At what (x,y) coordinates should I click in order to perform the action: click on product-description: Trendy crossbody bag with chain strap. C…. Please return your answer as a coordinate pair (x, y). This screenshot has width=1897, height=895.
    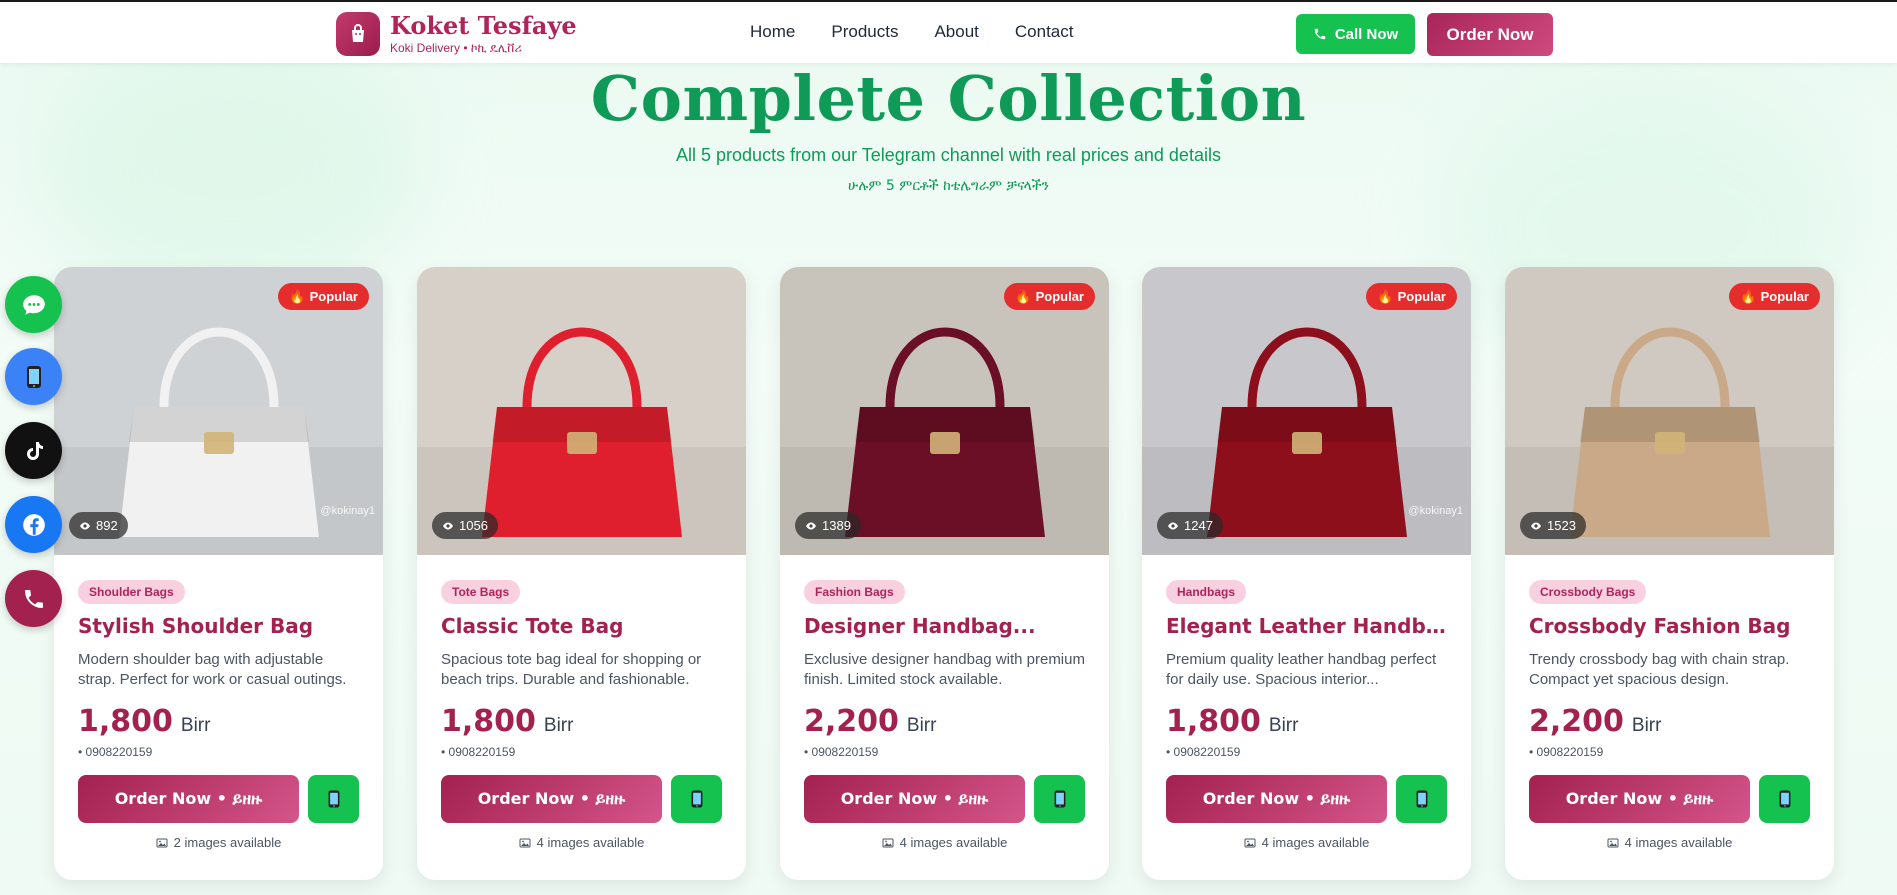
    Looking at the image, I should click on (1659, 669).